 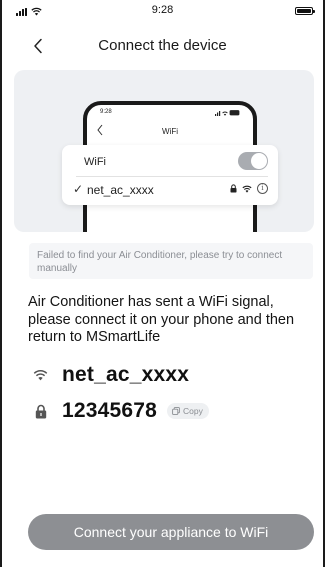 I want to click on network-icons: i, so click(x=249, y=188).